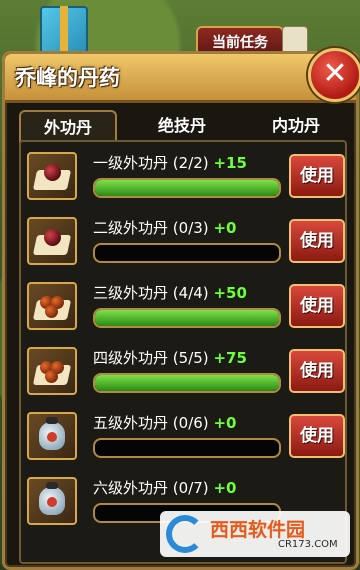 The image size is (360, 570). I want to click on pill-name-row: 二级外功丹 (0/3) +0, so click(164, 227).